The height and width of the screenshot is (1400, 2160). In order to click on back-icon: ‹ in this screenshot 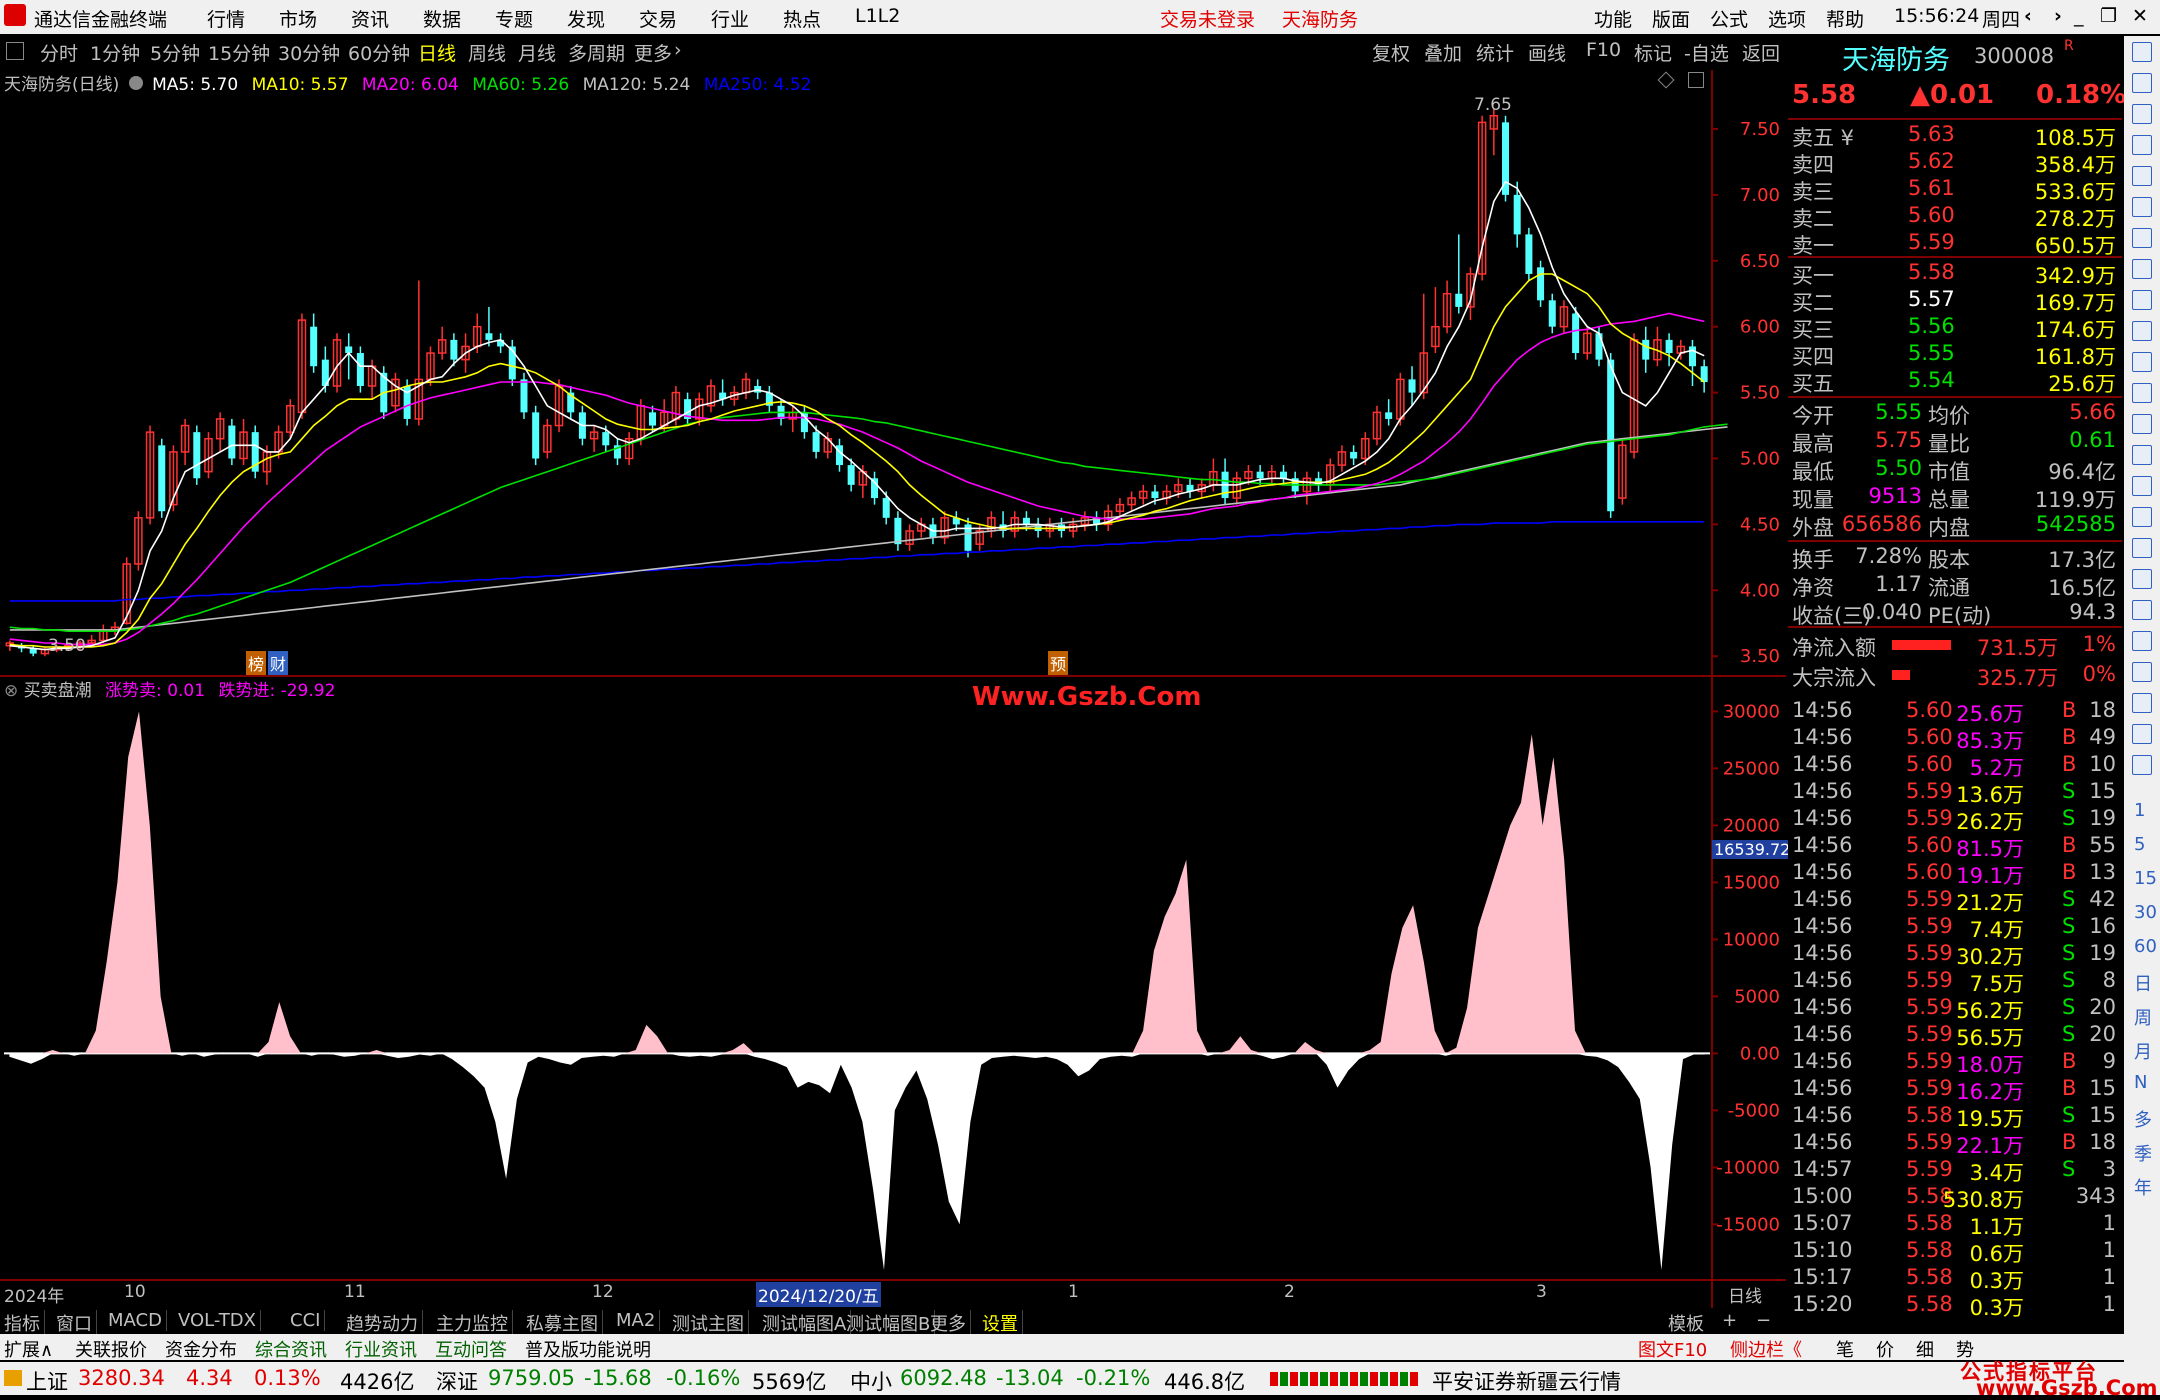, I will do `click(2028, 16)`.